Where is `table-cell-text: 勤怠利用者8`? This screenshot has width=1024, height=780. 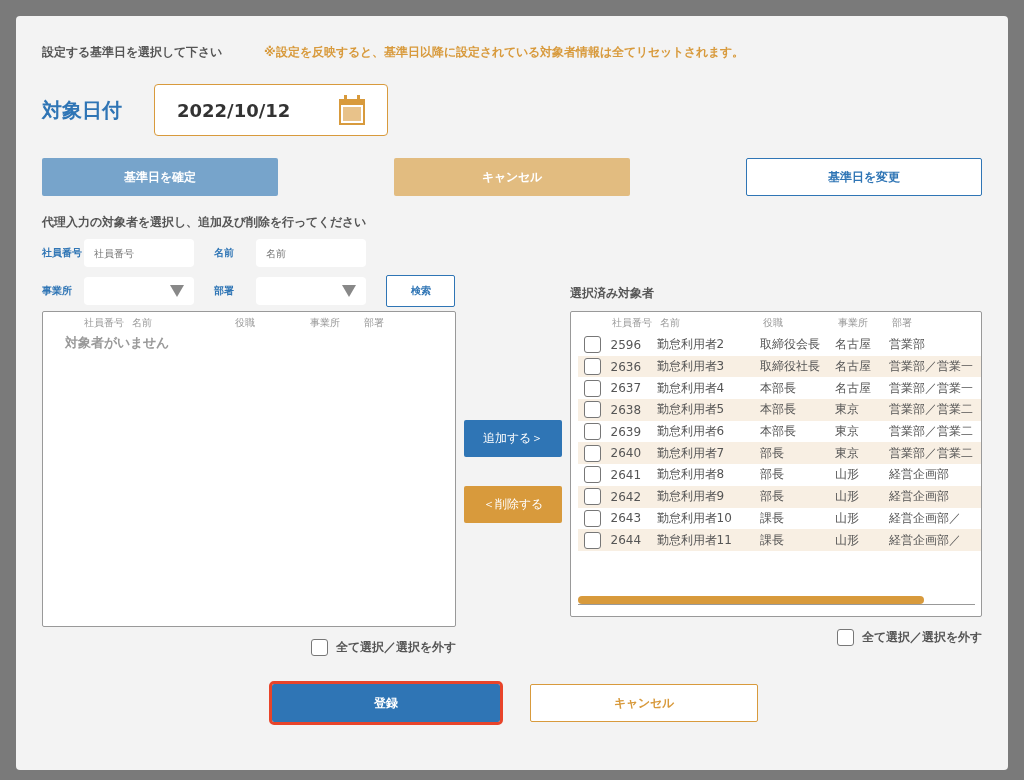
table-cell-text: 勤怠利用者8 is located at coordinates (691, 475).